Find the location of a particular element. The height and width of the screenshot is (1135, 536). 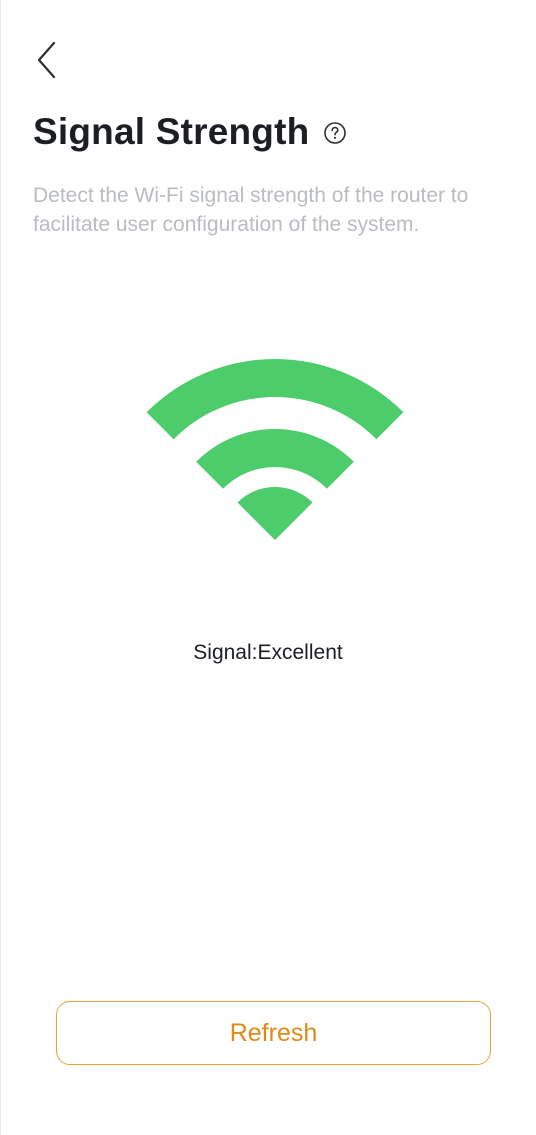

chevron-left-icon is located at coordinates (46, 60).